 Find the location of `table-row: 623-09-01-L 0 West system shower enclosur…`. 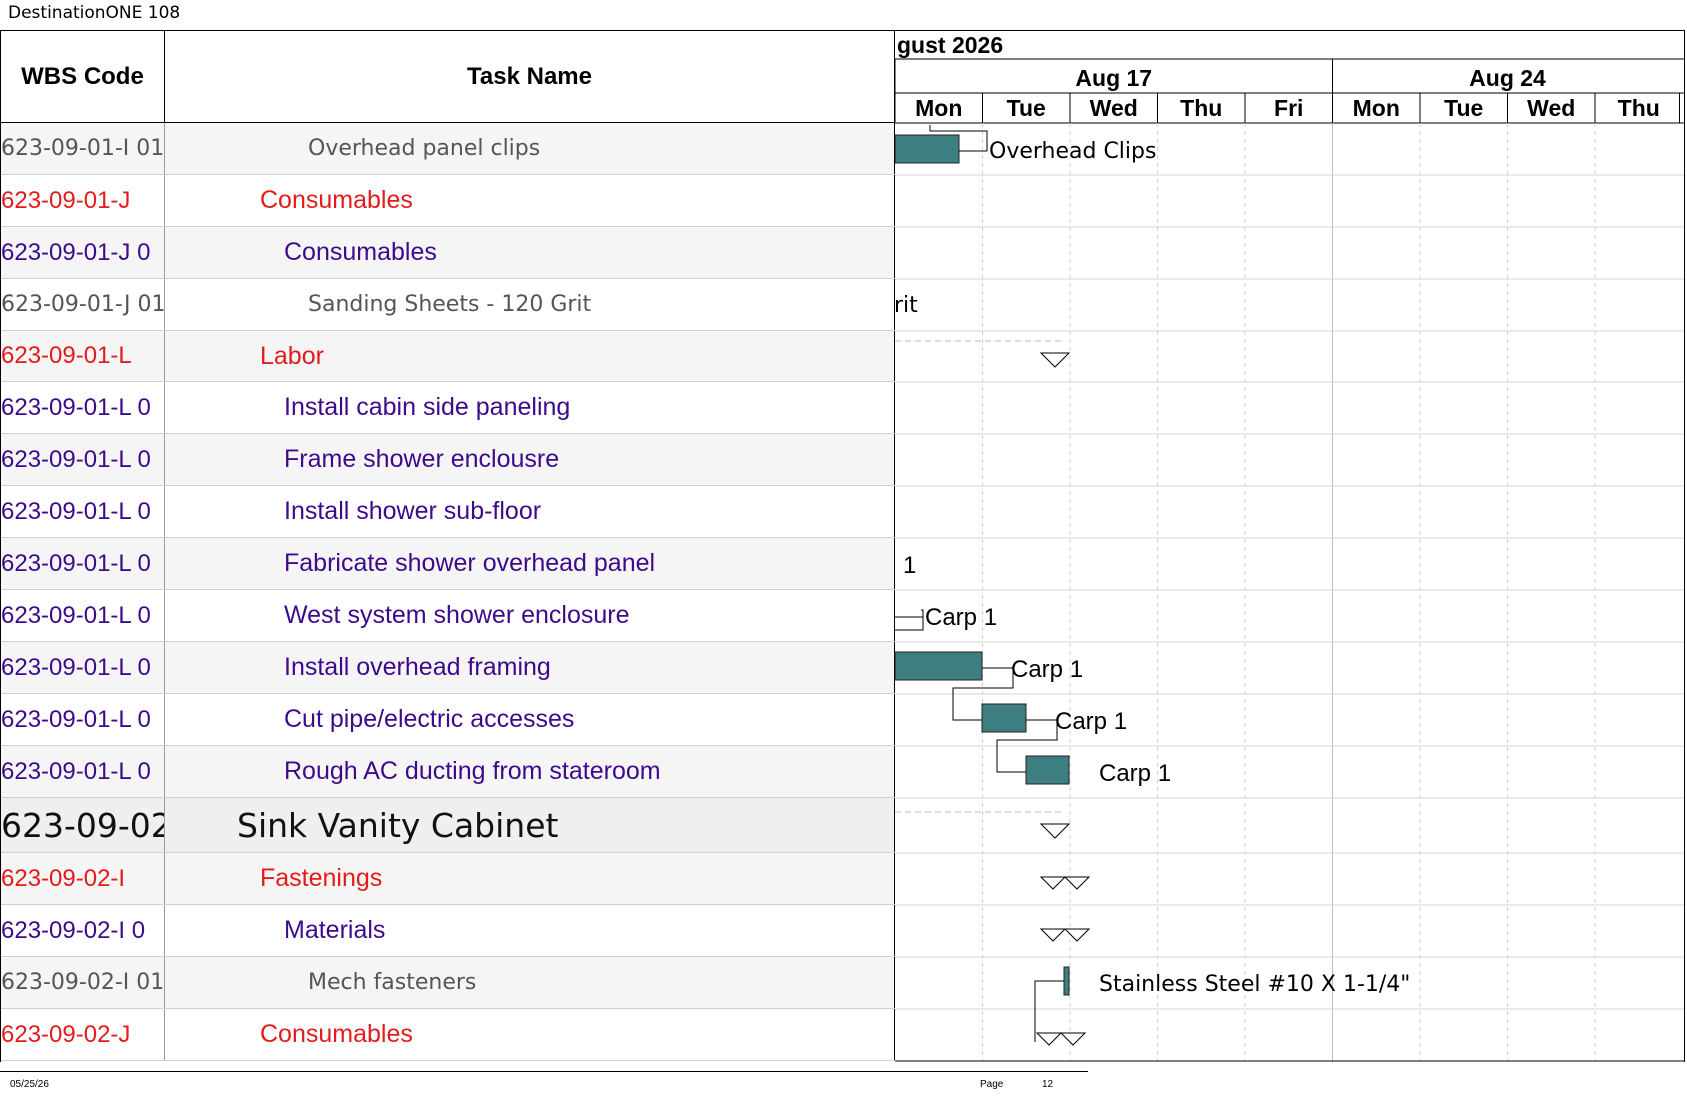

table-row: 623-09-01-L 0 West system shower enclosur… is located at coordinates (448, 616).